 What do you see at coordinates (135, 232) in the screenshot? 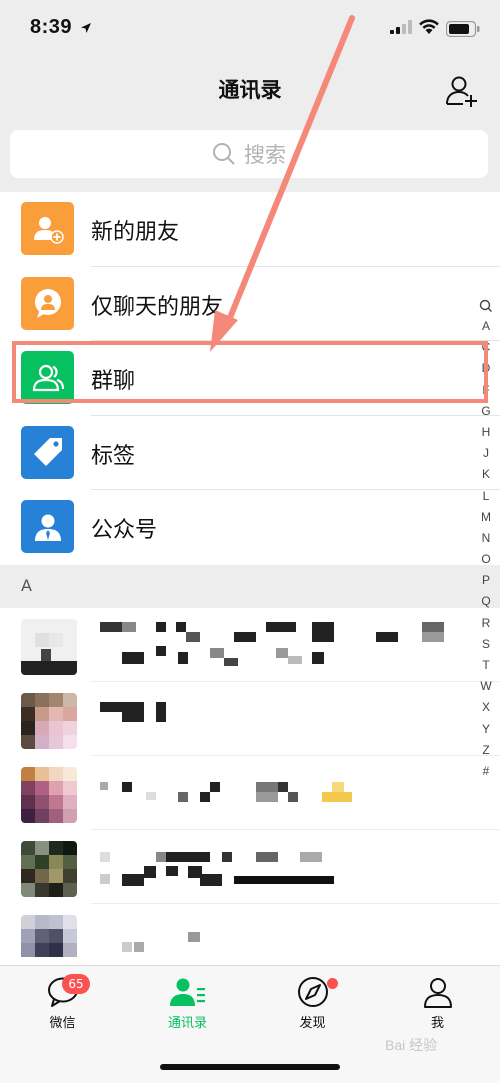
I see `new-friends-label: 新的朋友` at bounding box center [135, 232].